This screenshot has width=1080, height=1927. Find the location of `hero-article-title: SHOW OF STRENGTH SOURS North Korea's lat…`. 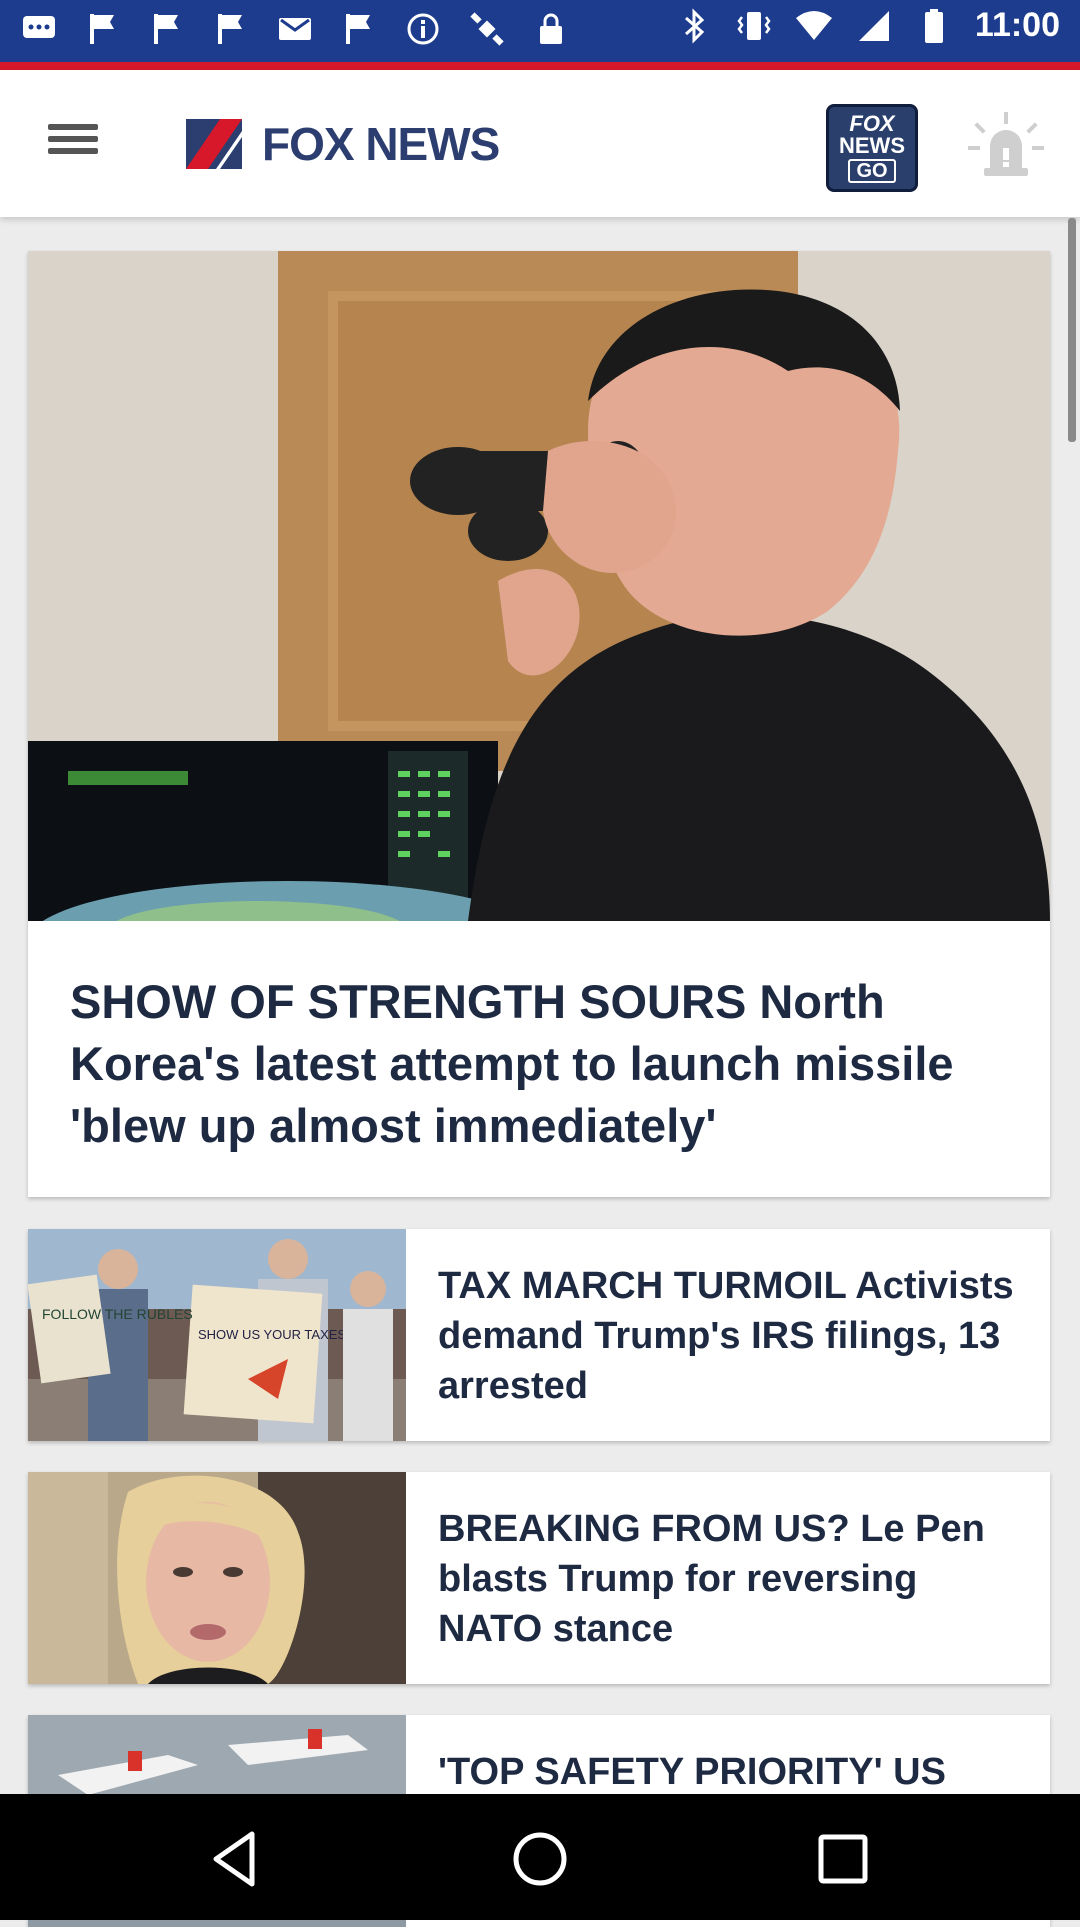

hero-article-title: SHOW OF STRENGTH SOURS North Korea's lat… is located at coordinates (545, 1064).